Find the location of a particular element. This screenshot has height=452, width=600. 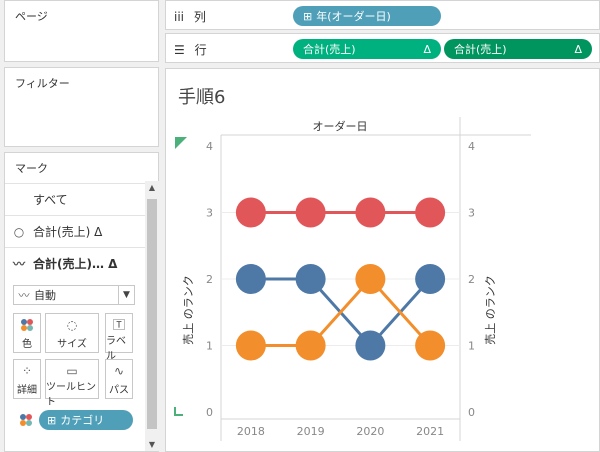

circle-icon: ○ is located at coordinates (19, 231).